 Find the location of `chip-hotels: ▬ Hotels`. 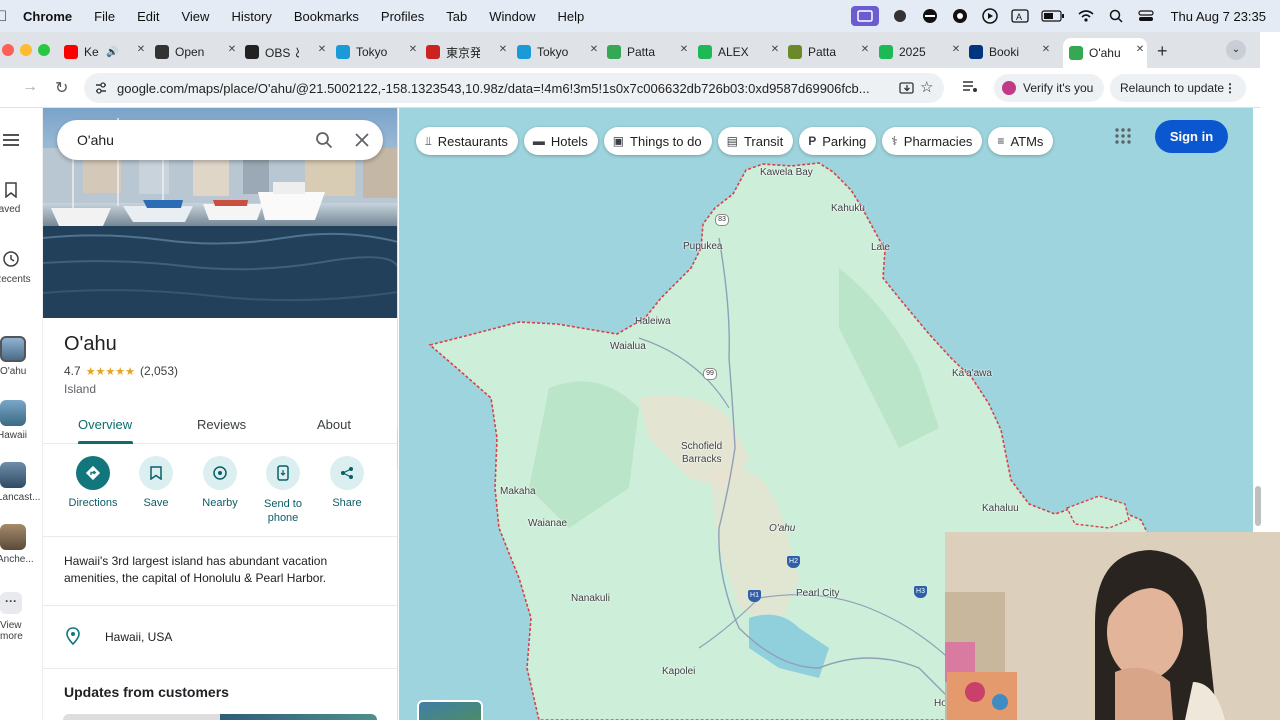

chip-hotels: ▬ Hotels is located at coordinates (560, 141).